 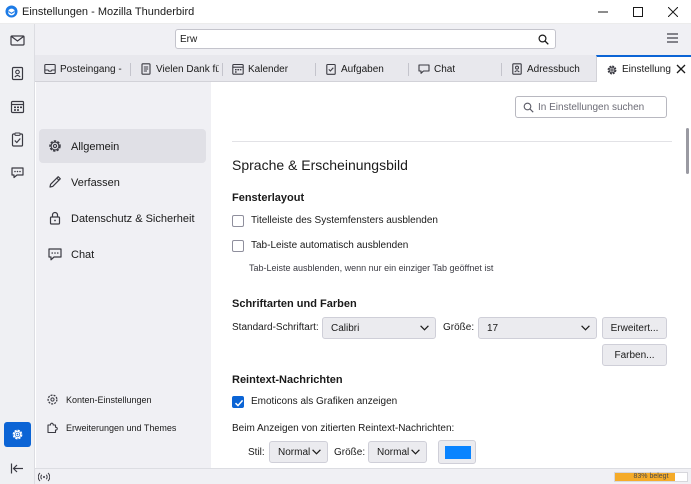 I want to click on tabbar-checkbox-label: Tab-Leiste automatisch ausblenden, so click(x=330, y=245).